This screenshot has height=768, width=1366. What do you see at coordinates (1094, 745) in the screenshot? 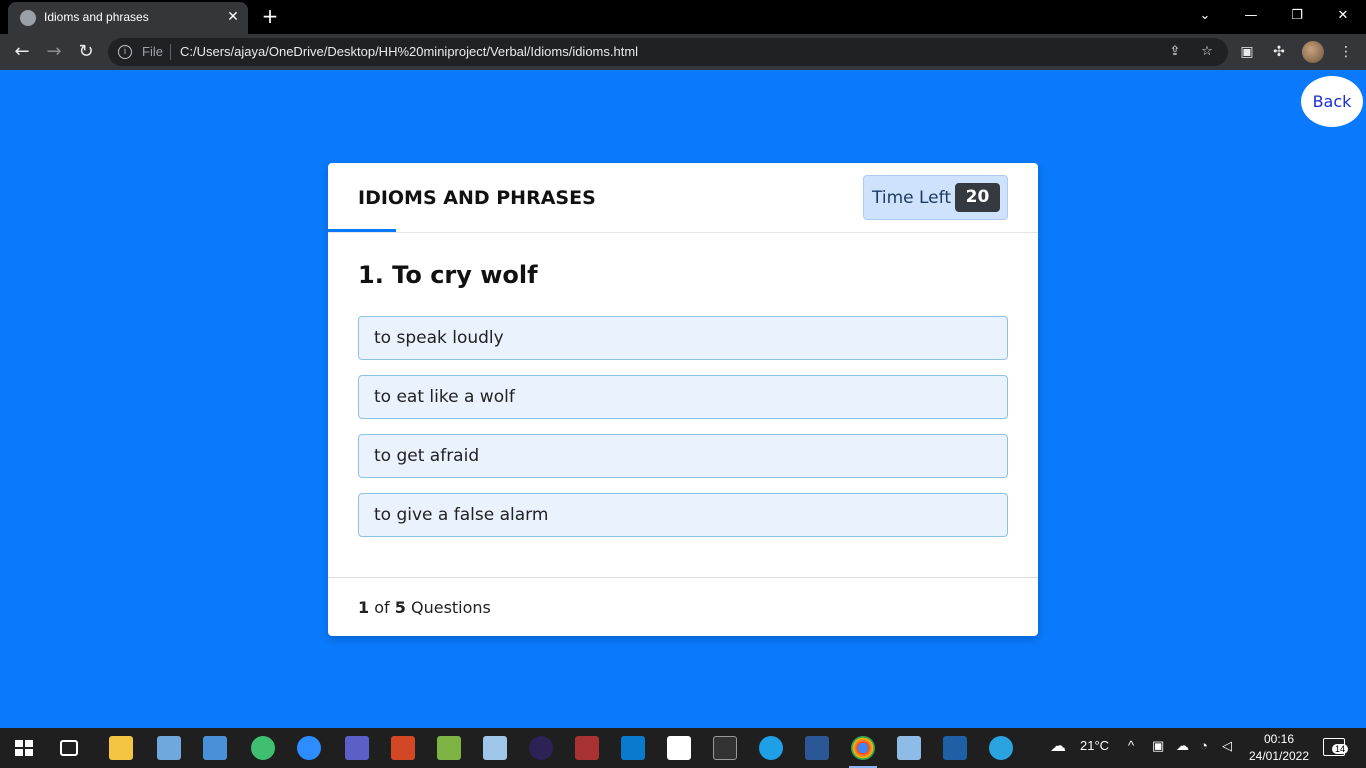
I see `weather-temp: 21°C` at bounding box center [1094, 745].